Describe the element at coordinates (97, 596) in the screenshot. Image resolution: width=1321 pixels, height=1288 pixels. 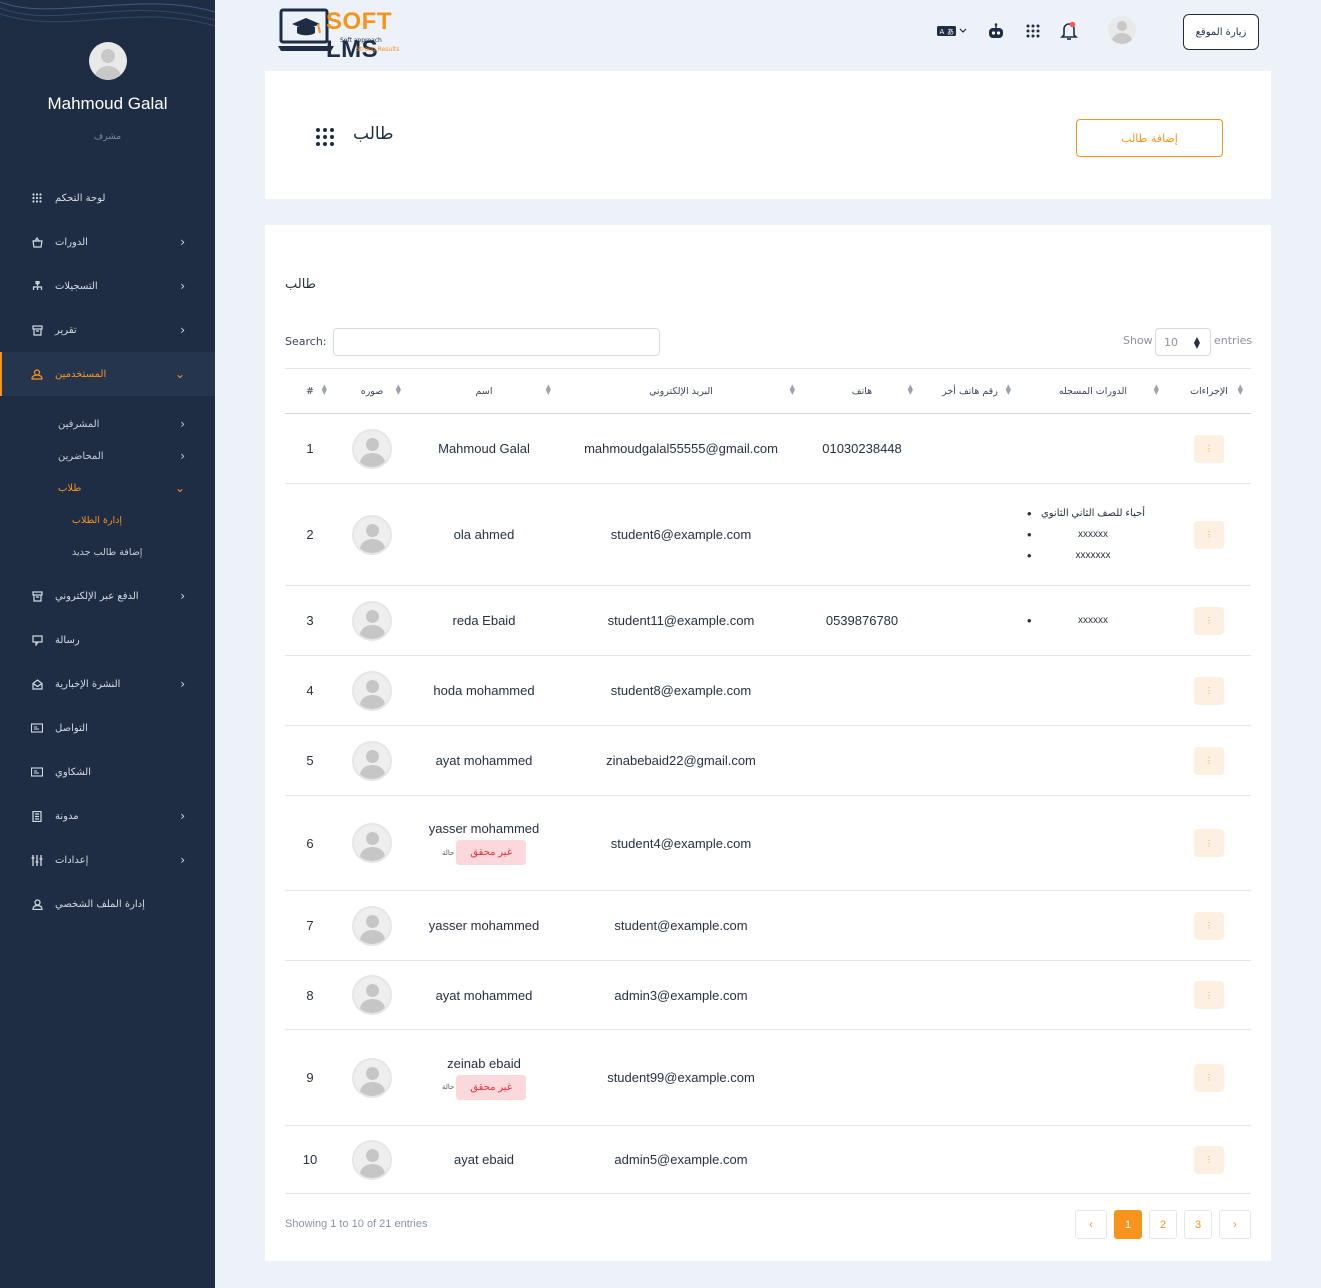
I see `sidebar-item-label: الدفع عبر الإلكتروني` at that location.